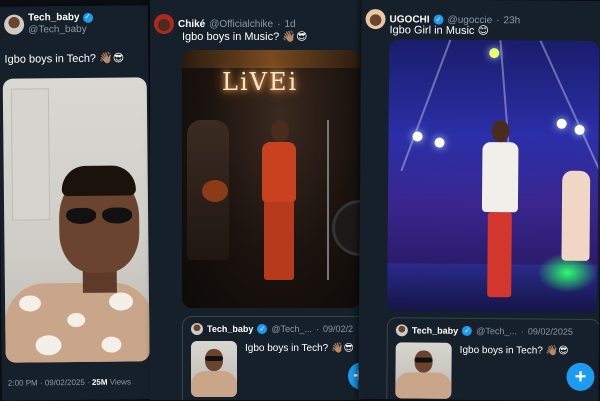  I want to click on guitar-icon, so click(215, 191).